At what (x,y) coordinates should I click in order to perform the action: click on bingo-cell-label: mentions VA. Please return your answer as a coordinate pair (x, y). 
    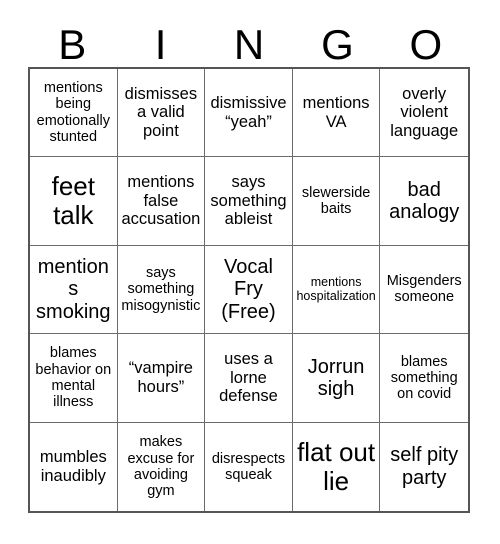
    Looking at the image, I should click on (336, 112).